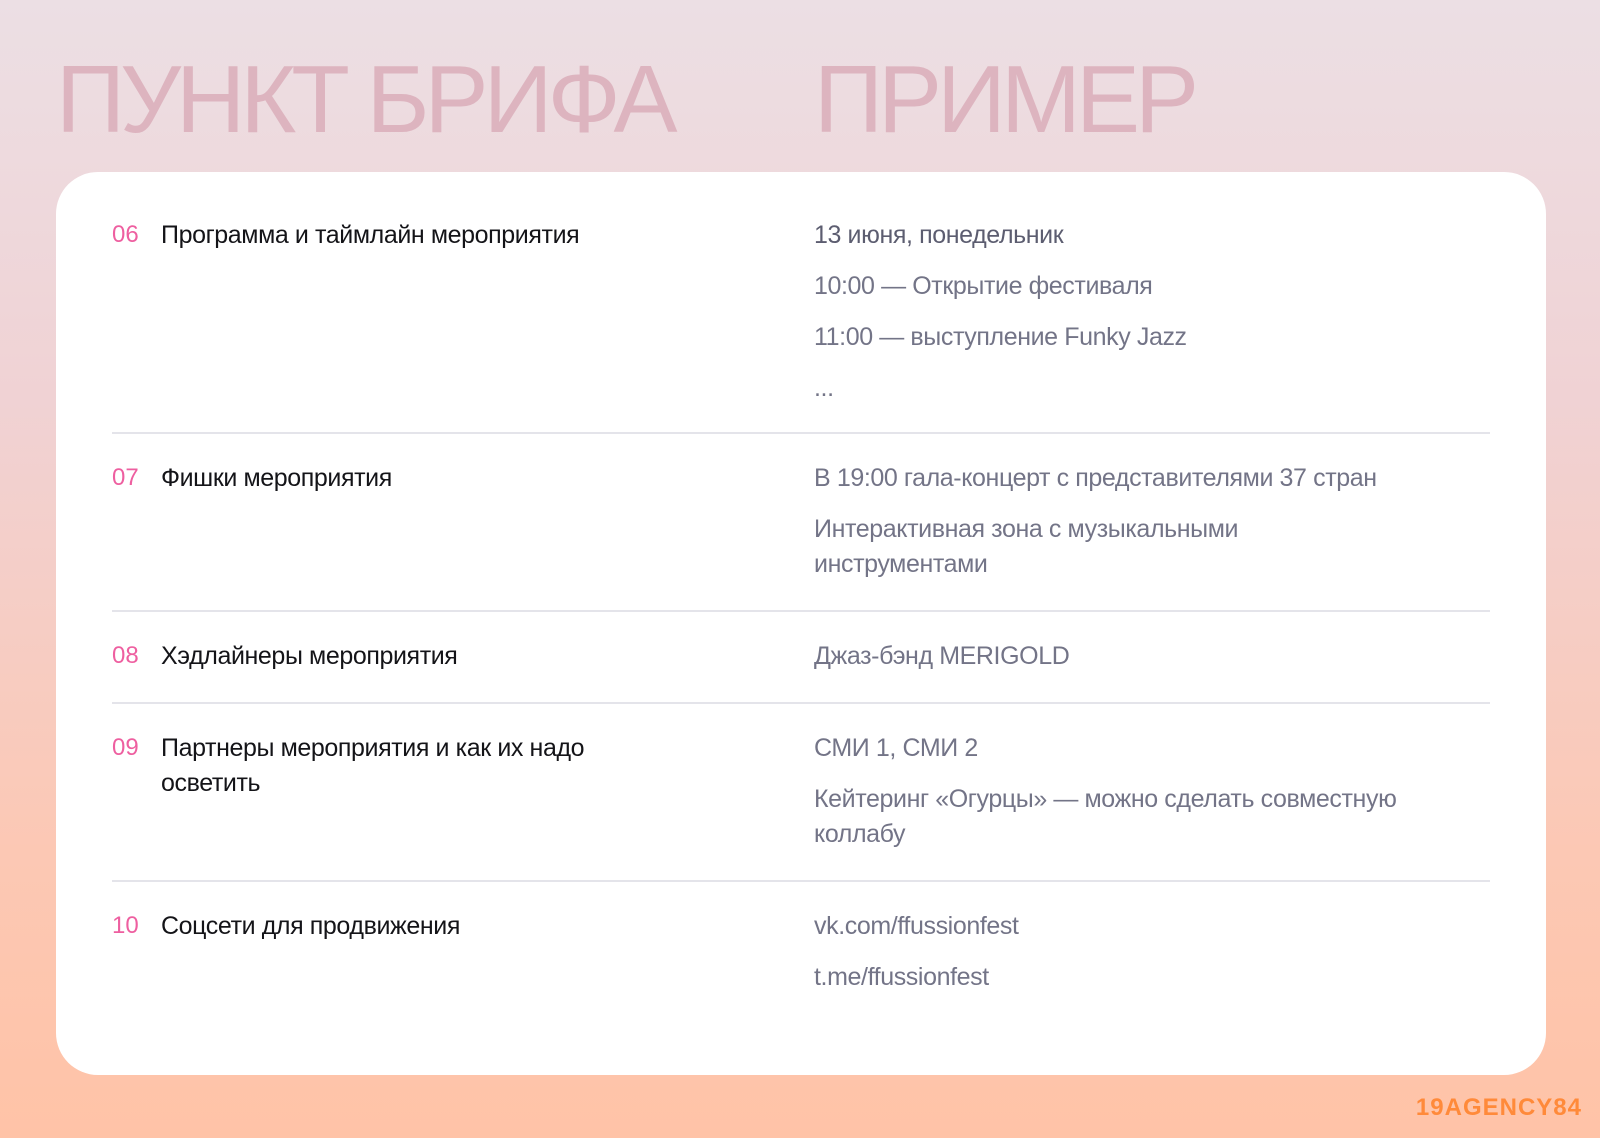 The height and width of the screenshot is (1138, 1600). I want to click on item-label: Программа и таймлайн мероприятия, so click(370, 235).